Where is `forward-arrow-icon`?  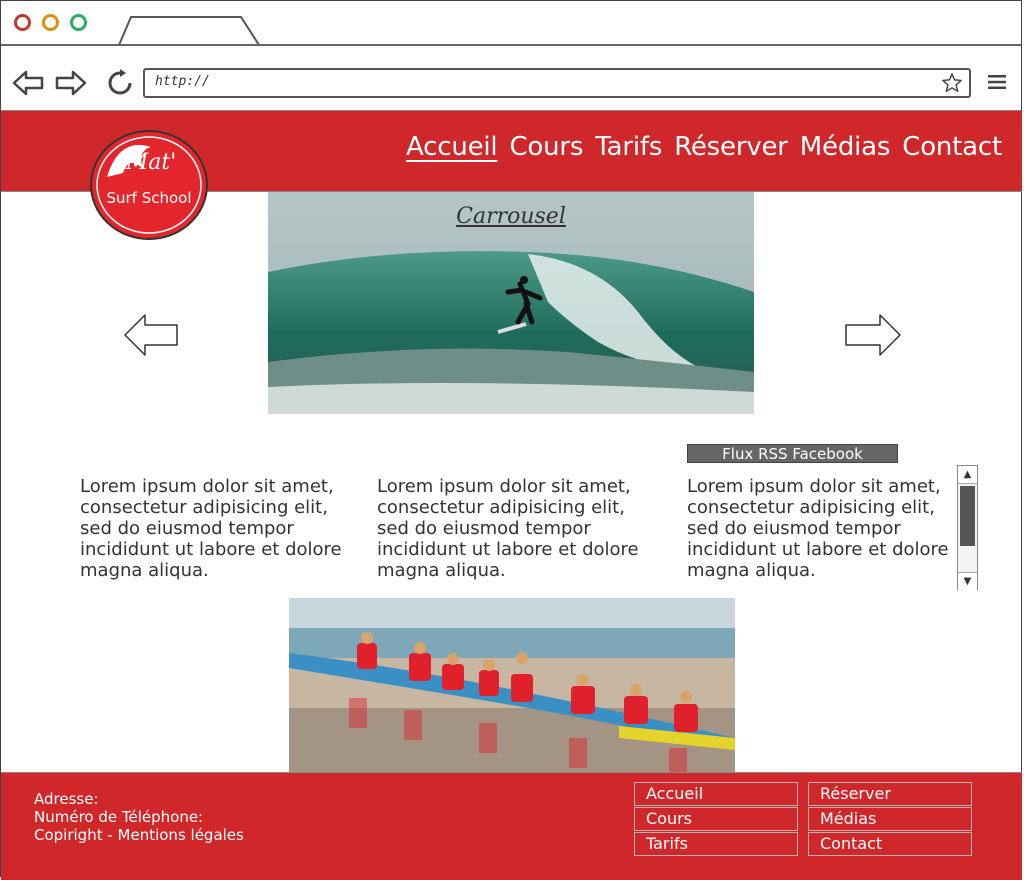
forward-arrow-icon is located at coordinates (71, 83).